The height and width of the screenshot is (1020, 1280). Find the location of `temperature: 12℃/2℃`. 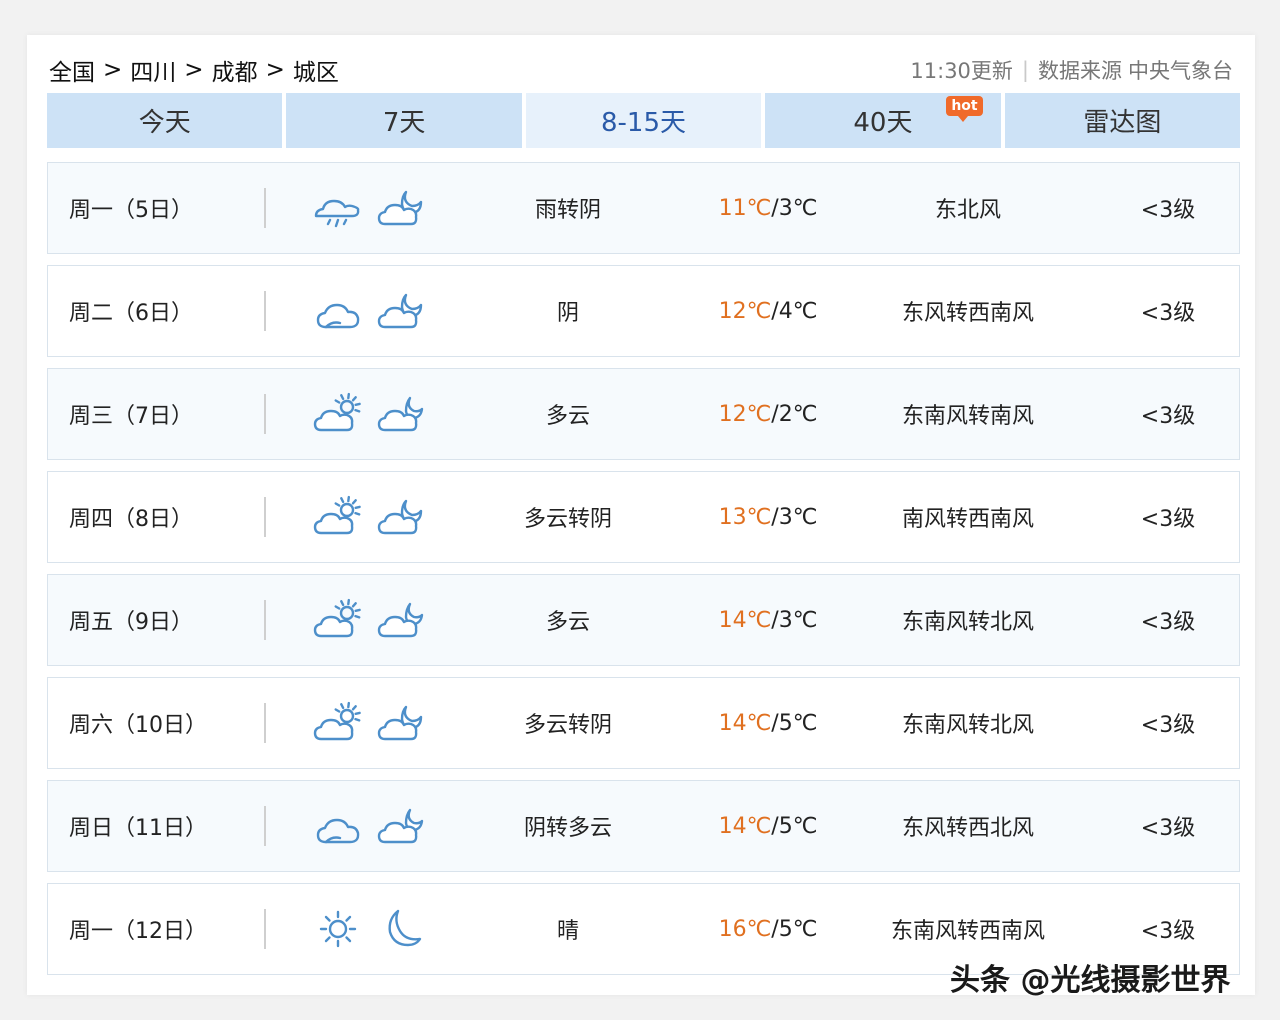

temperature: 12℃/2℃ is located at coordinates (768, 414).